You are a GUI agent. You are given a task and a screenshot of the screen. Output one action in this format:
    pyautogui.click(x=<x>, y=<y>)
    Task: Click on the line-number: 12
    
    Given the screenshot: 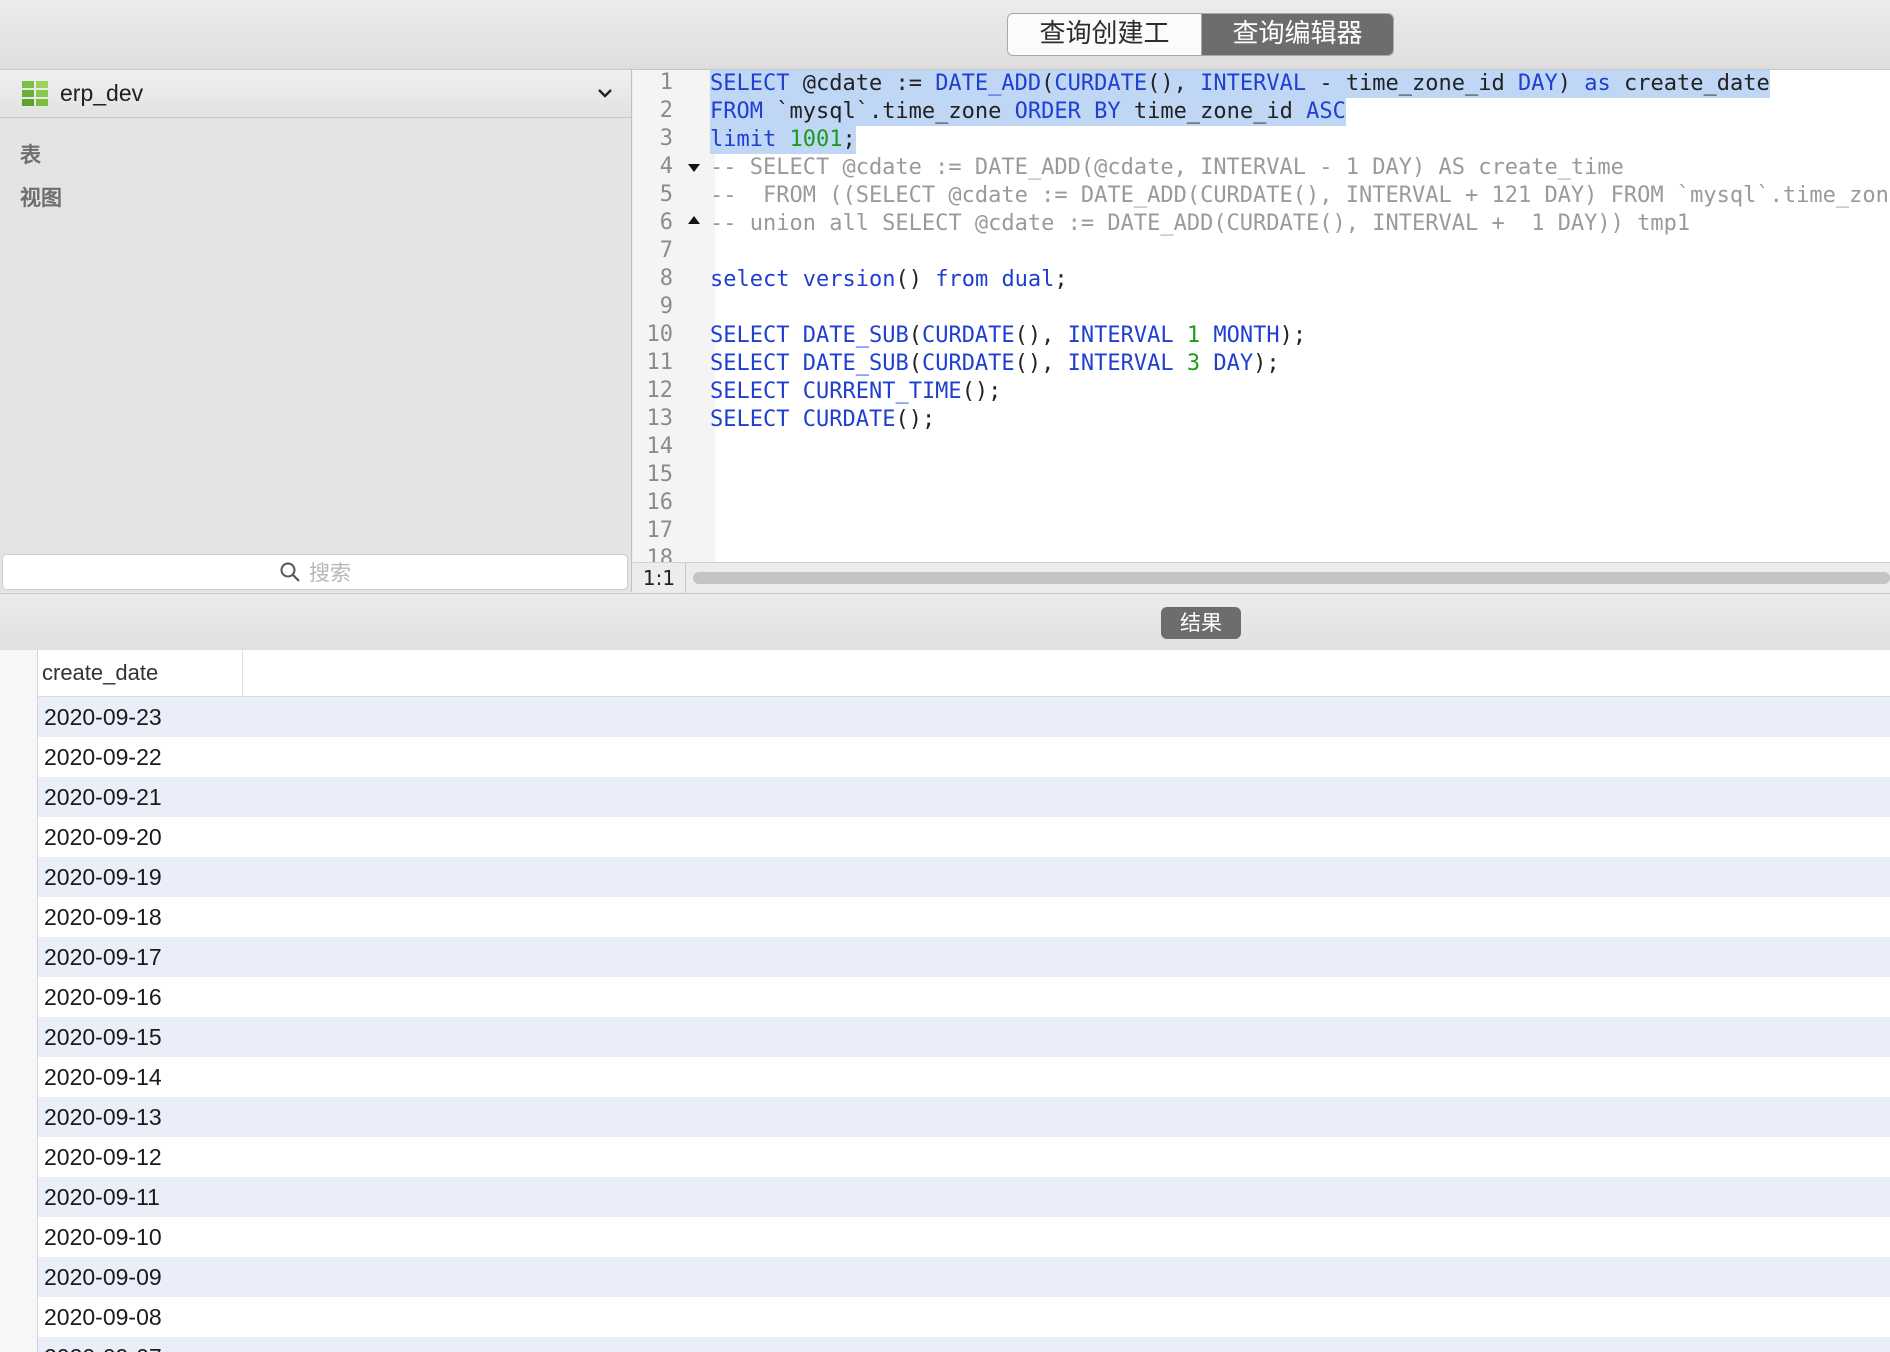 What is the action you would take?
    pyautogui.click(x=660, y=390)
    